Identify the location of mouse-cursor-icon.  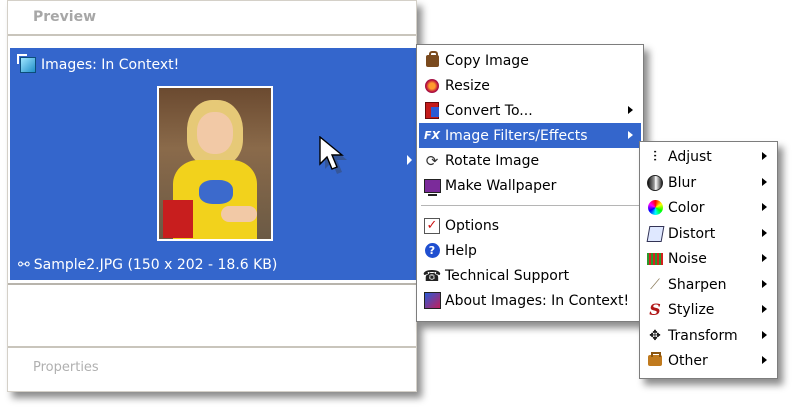
(333, 155).